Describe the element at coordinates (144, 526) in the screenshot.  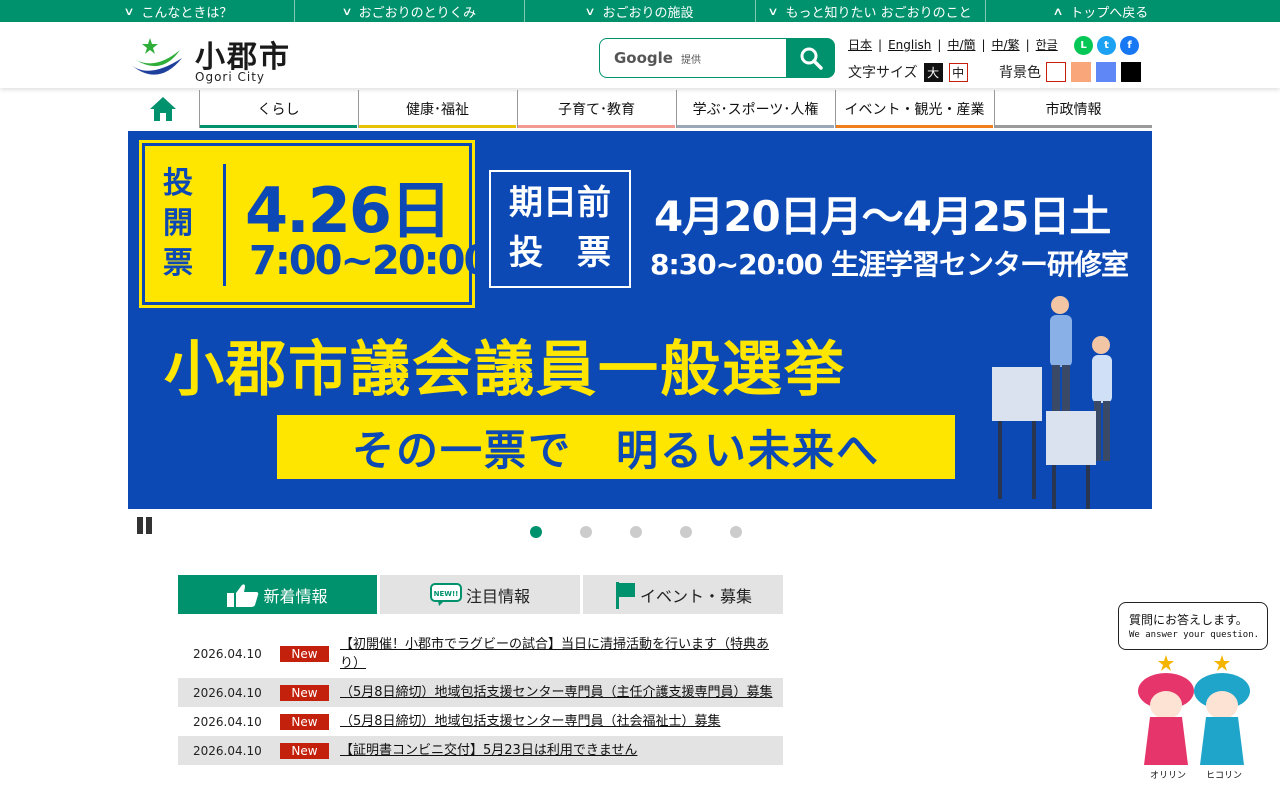
I see `slider-pause-button` at that location.